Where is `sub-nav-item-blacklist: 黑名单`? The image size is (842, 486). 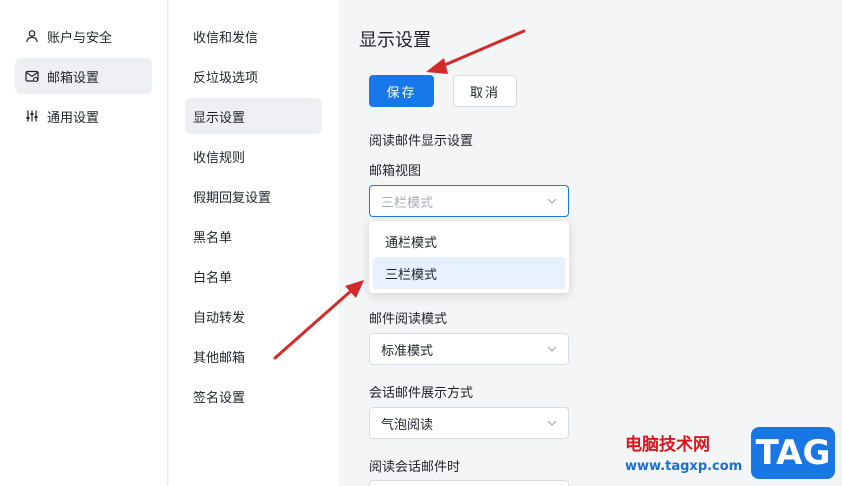
sub-nav-item-blacklist: 黑名单 is located at coordinates (253, 236).